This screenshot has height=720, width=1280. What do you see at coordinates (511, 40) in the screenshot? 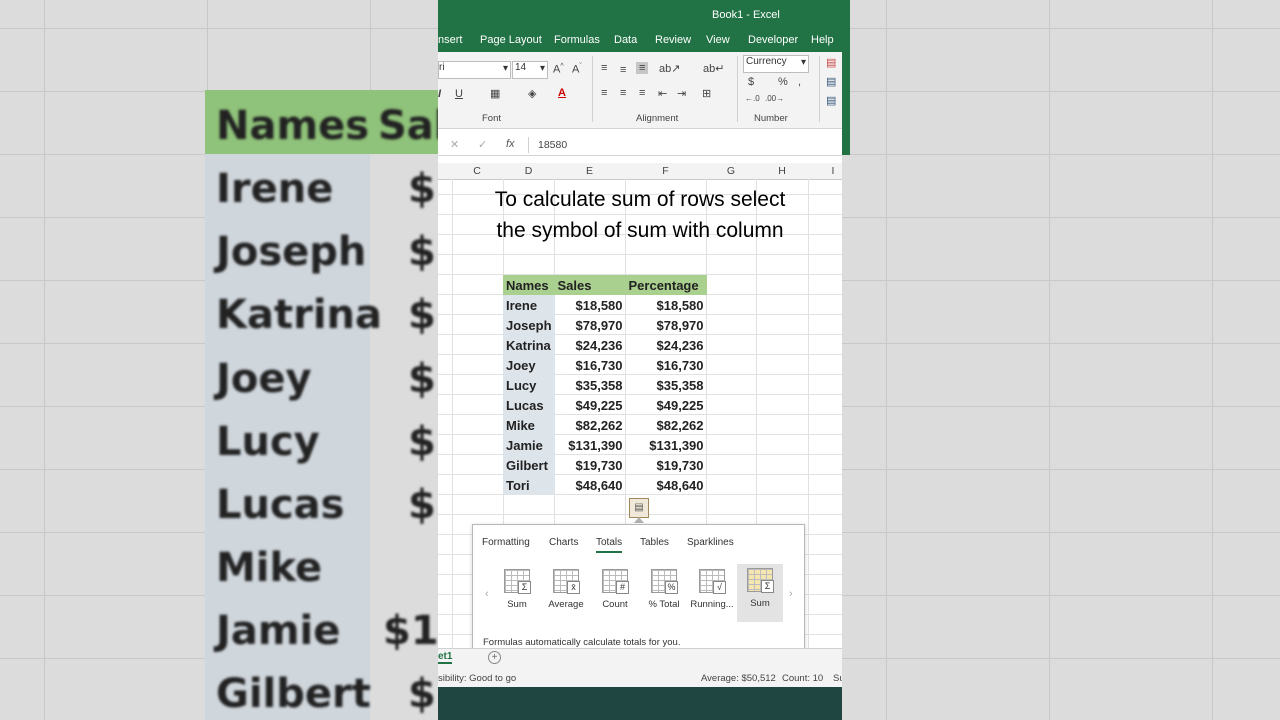
I see `tab-page-layout: Page Layout` at bounding box center [511, 40].